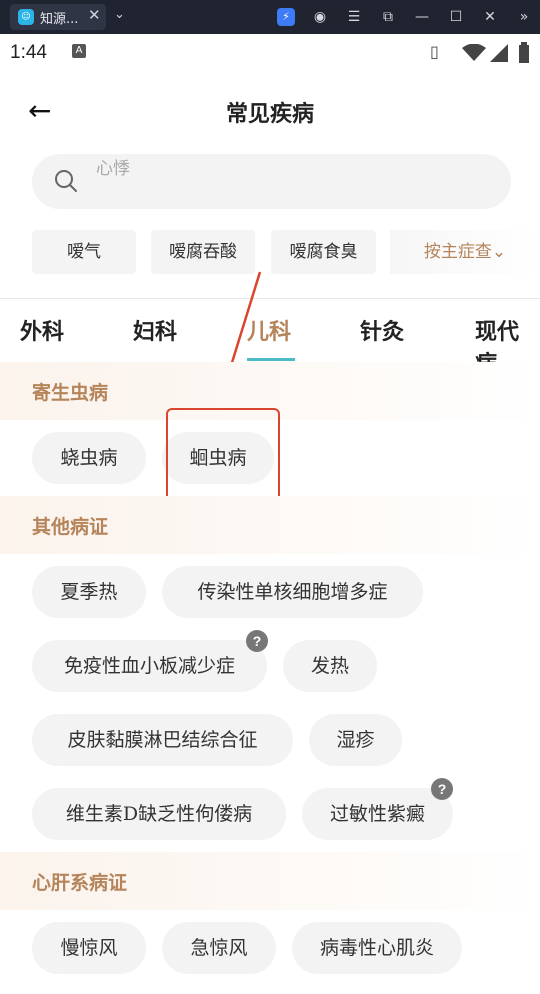 The image size is (540, 994). Describe the element at coordinates (292, 592) in the screenshot. I see `disease-item: 传染性单核细胞增多症` at that location.